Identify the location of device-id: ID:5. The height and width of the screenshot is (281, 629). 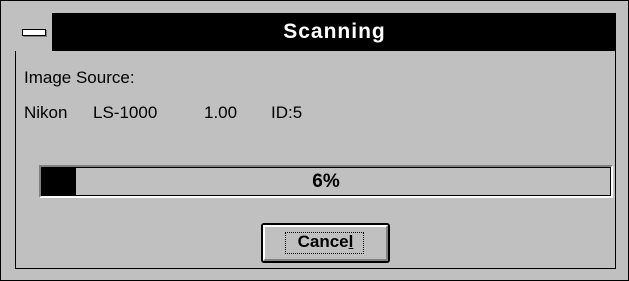
(287, 112).